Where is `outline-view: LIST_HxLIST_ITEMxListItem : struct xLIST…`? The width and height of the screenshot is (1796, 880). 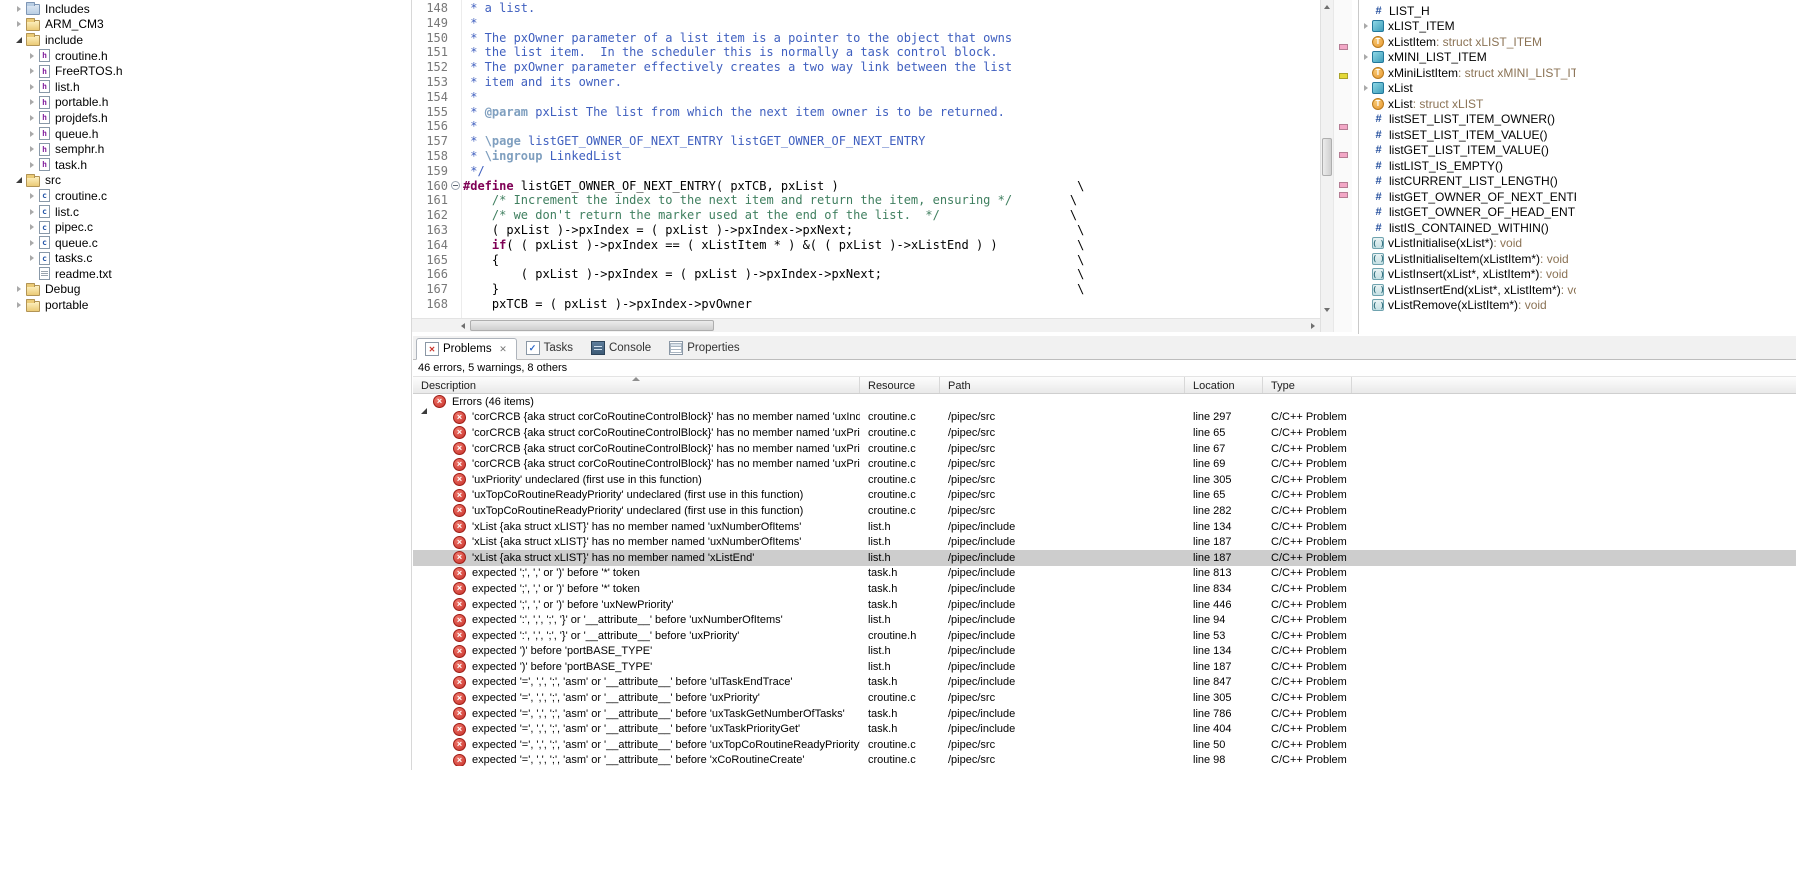
outline-view: LIST_HxLIST_ITEMxListItem : struct xLIST… is located at coordinates (1467, 167).